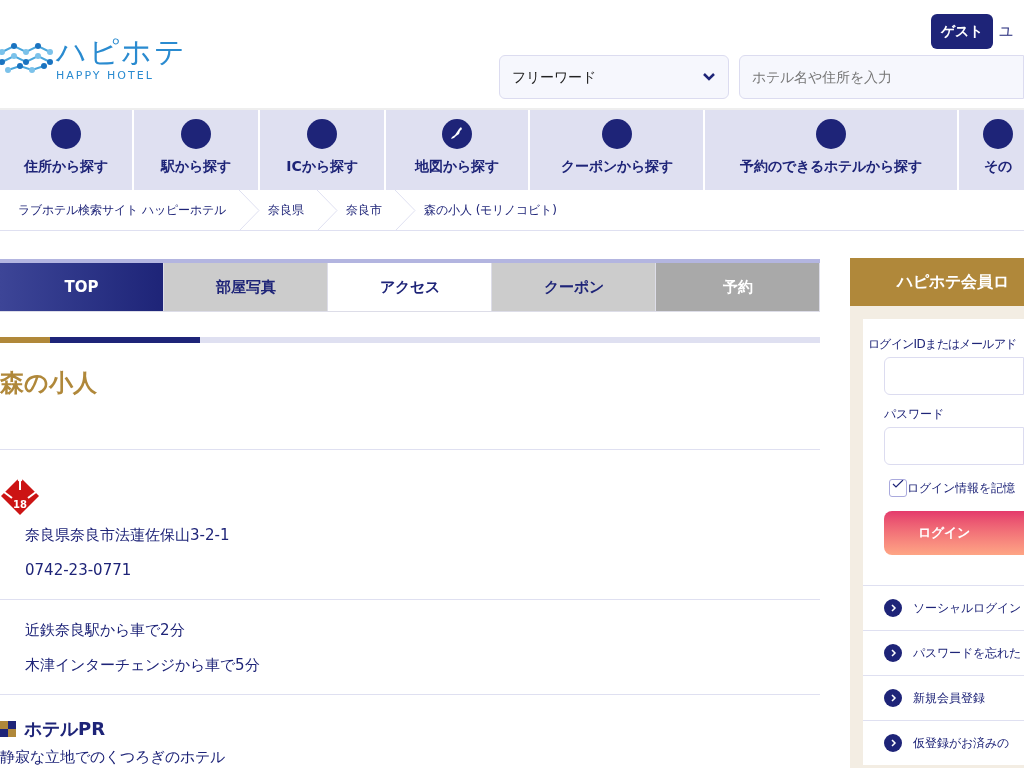  I want to click on login-menu-link: ソーシャルログイン, so click(943, 607).